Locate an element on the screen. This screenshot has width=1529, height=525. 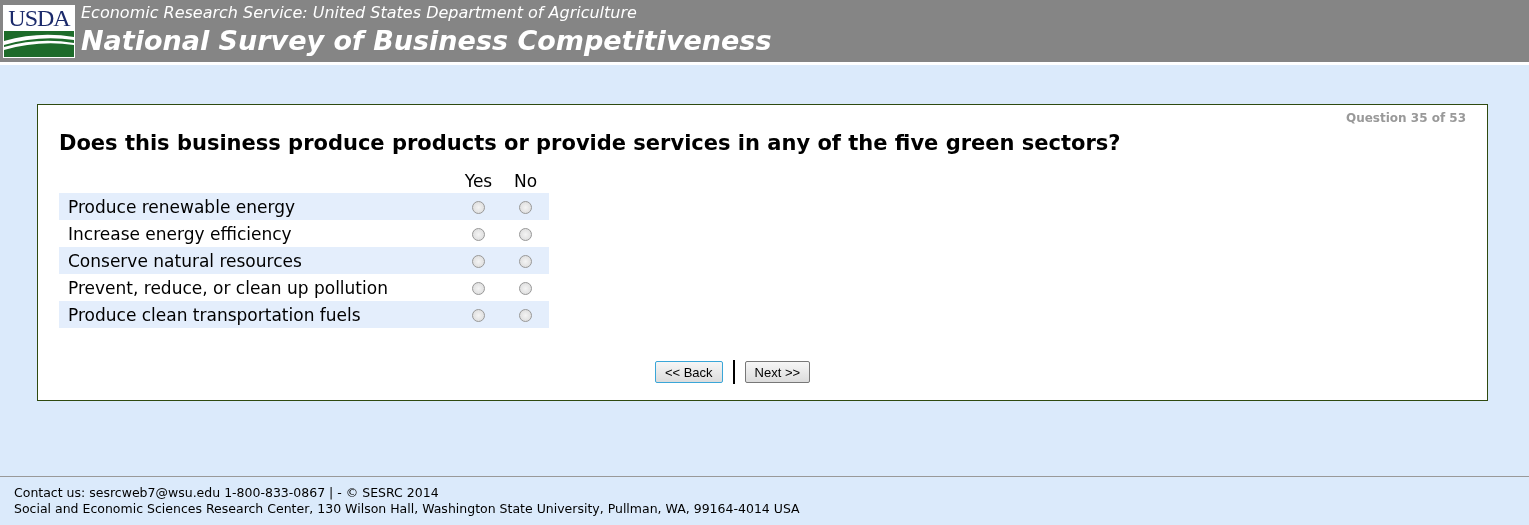
row-label: Produce renewable energy is located at coordinates (181, 206).